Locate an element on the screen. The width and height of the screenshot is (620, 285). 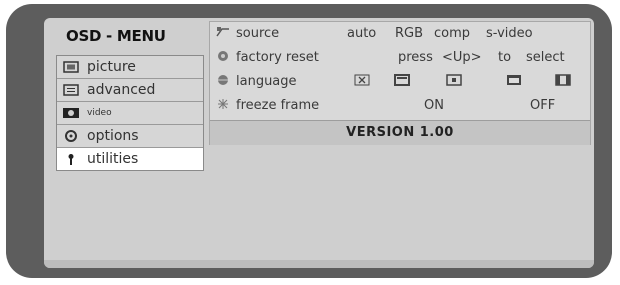
screen-bottom-strip is located at coordinates (319, 264).